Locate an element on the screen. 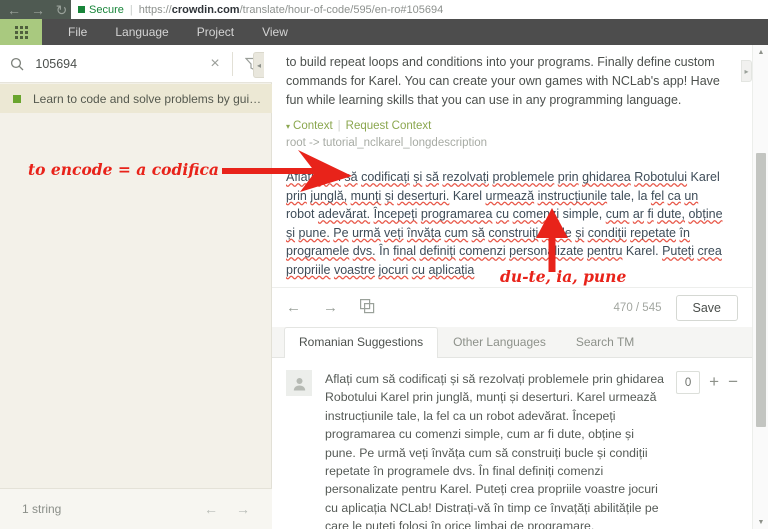 This screenshot has height=529, width=768. scroll-up-icon: ▲ is located at coordinates (760, 52).